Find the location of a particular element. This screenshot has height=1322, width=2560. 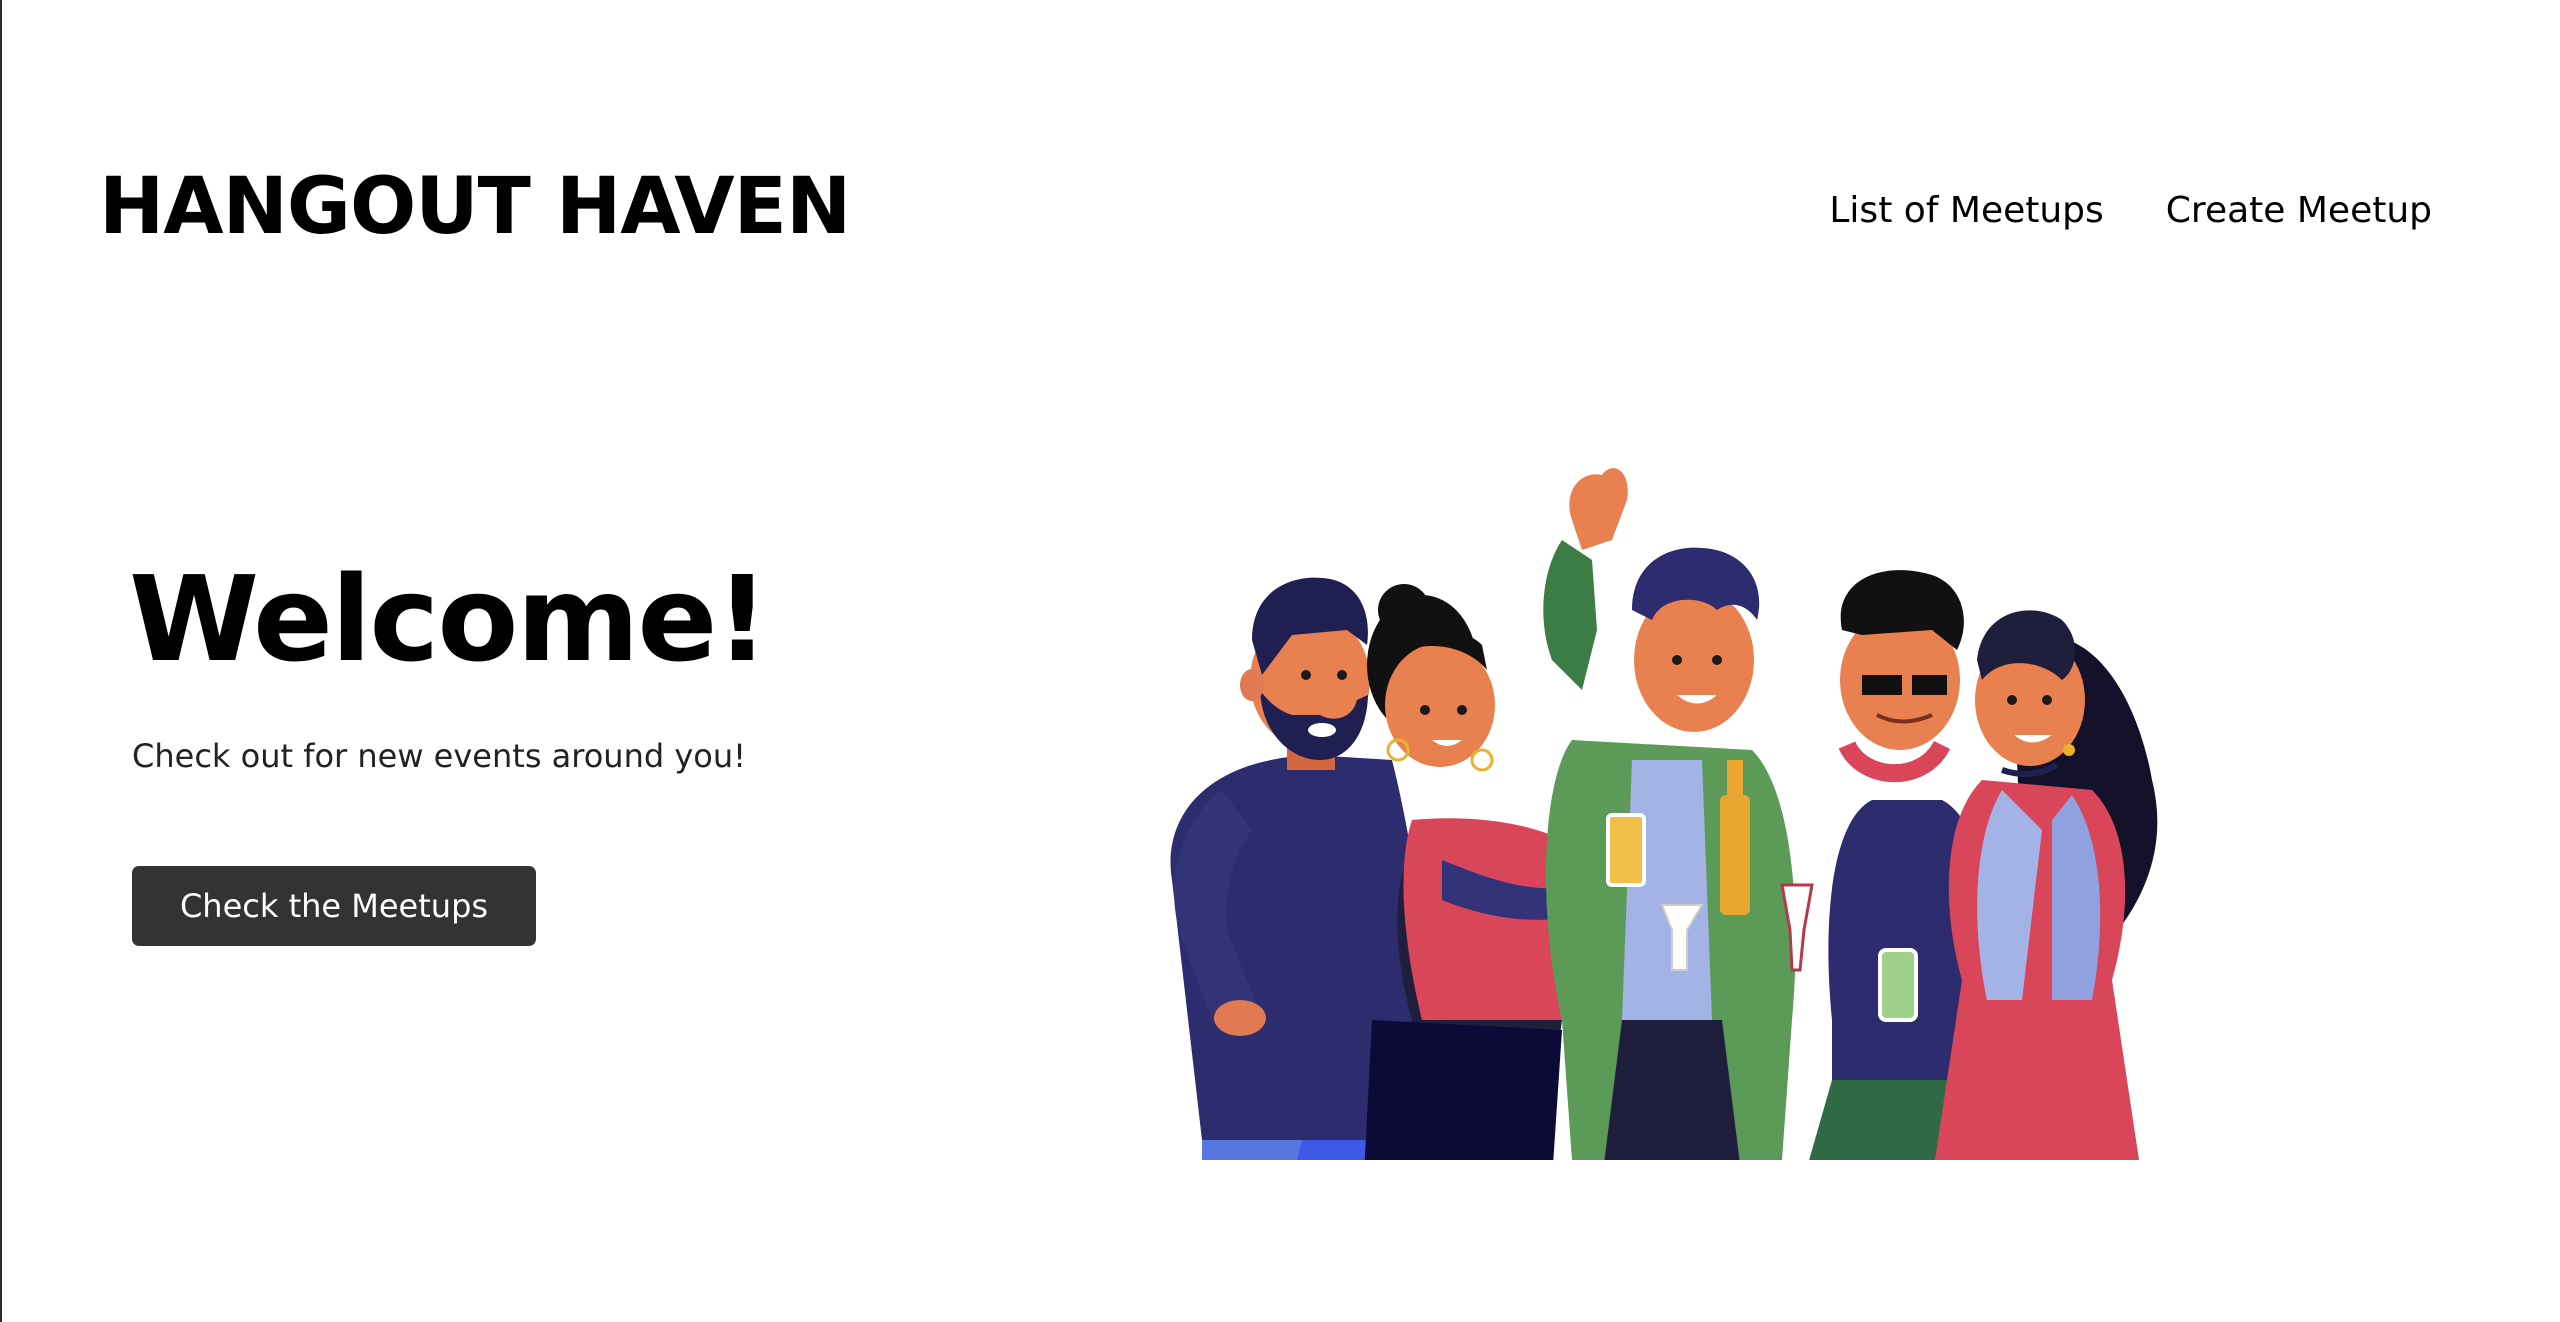

person-center-waving is located at coordinates (1669, 814).